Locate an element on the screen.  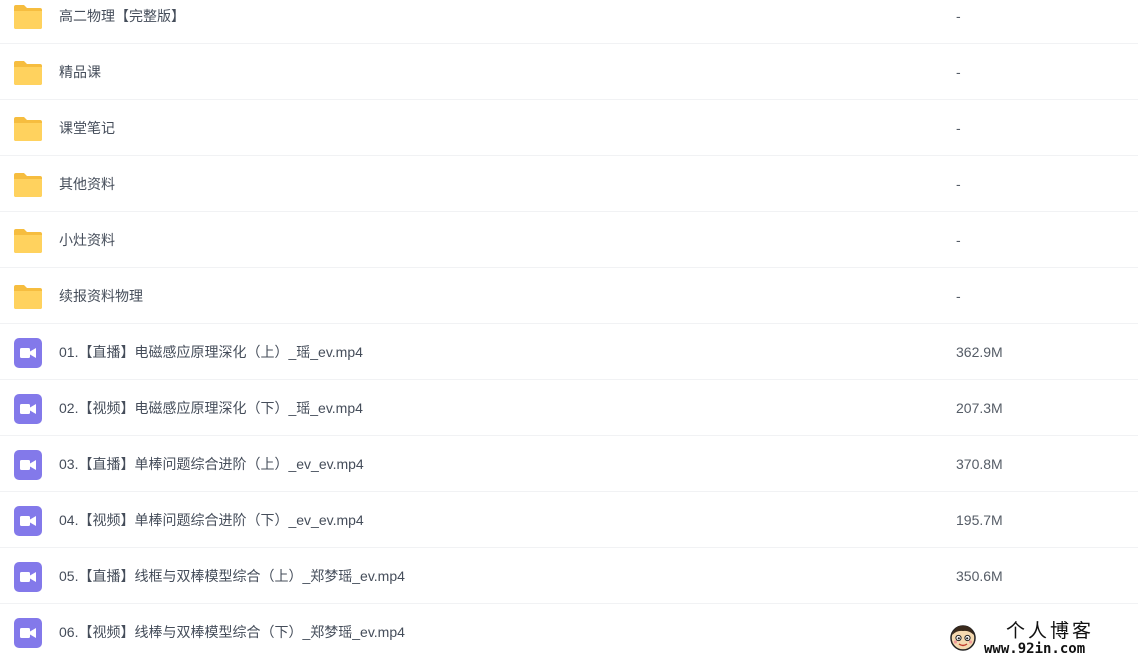
file-row: 高二物理【完整版】 - is located at coordinates (569, 22).